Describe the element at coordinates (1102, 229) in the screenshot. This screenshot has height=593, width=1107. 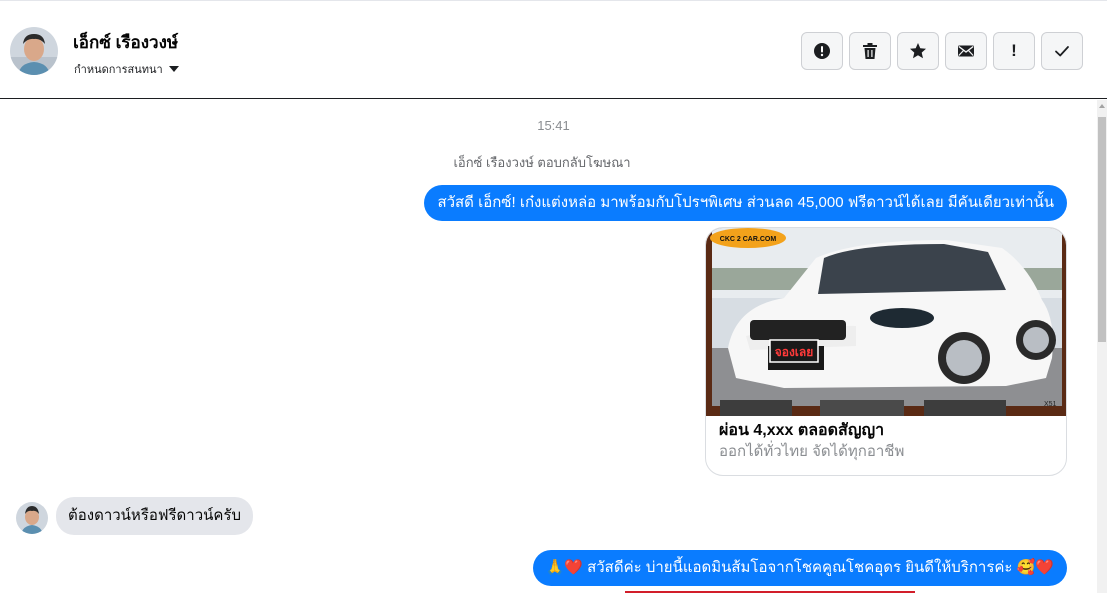
I see `scroll-thumb` at that location.